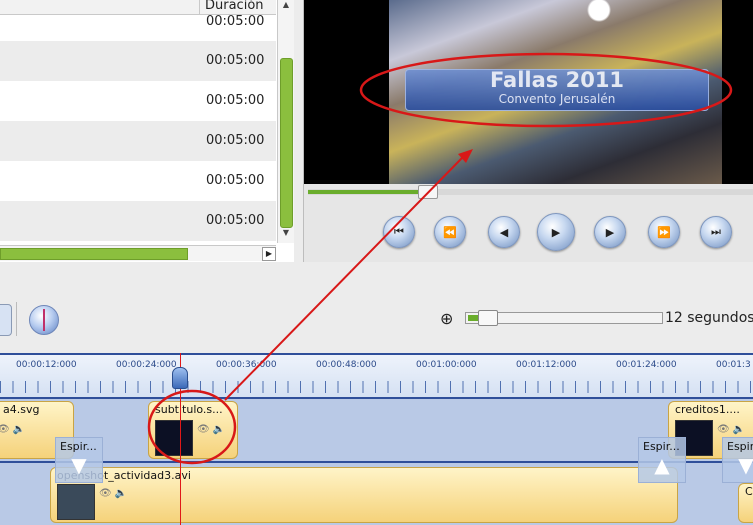 This screenshot has height=525, width=753. I want to click on rewind-icon: ◀, so click(504, 232).